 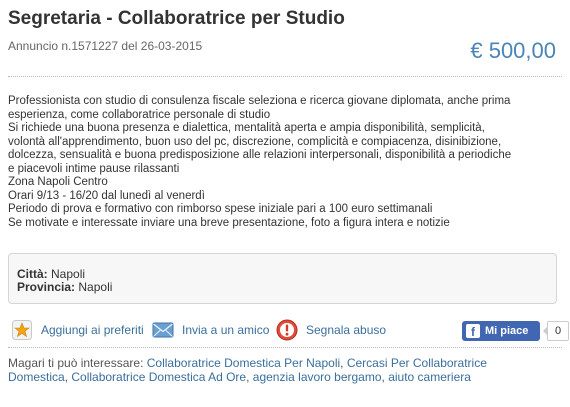 What do you see at coordinates (287, 330) in the screenshot?
I see `warning-icon` at bounding box center [287, 330].